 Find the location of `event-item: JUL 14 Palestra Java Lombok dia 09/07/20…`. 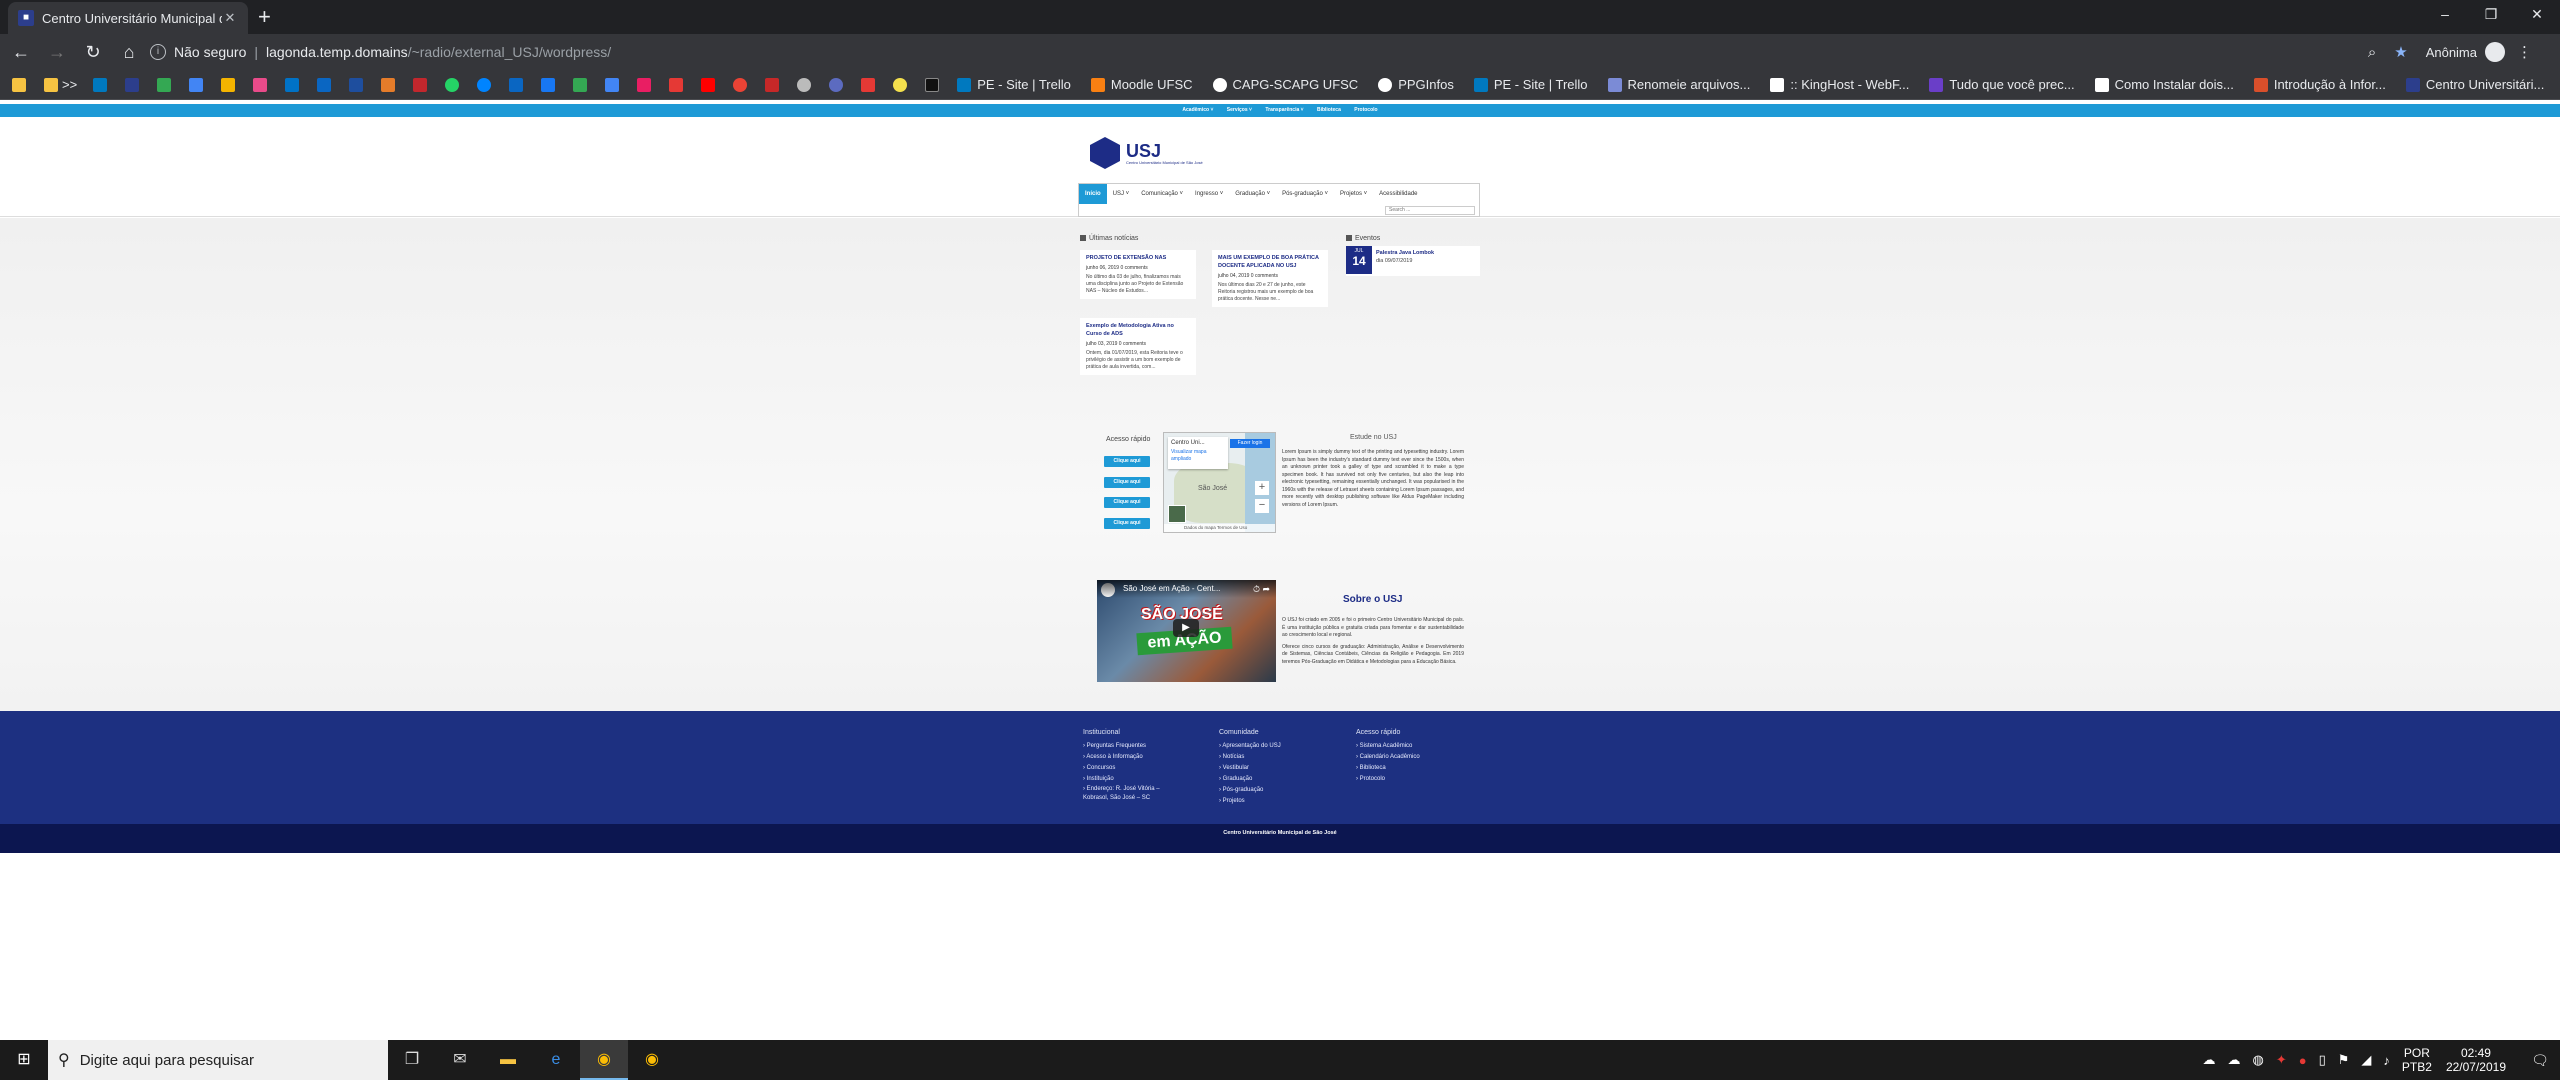

event-item: JUL 14 Palestra Java Lombok dia 09/07/20… is located at coordinates (1413, 261).